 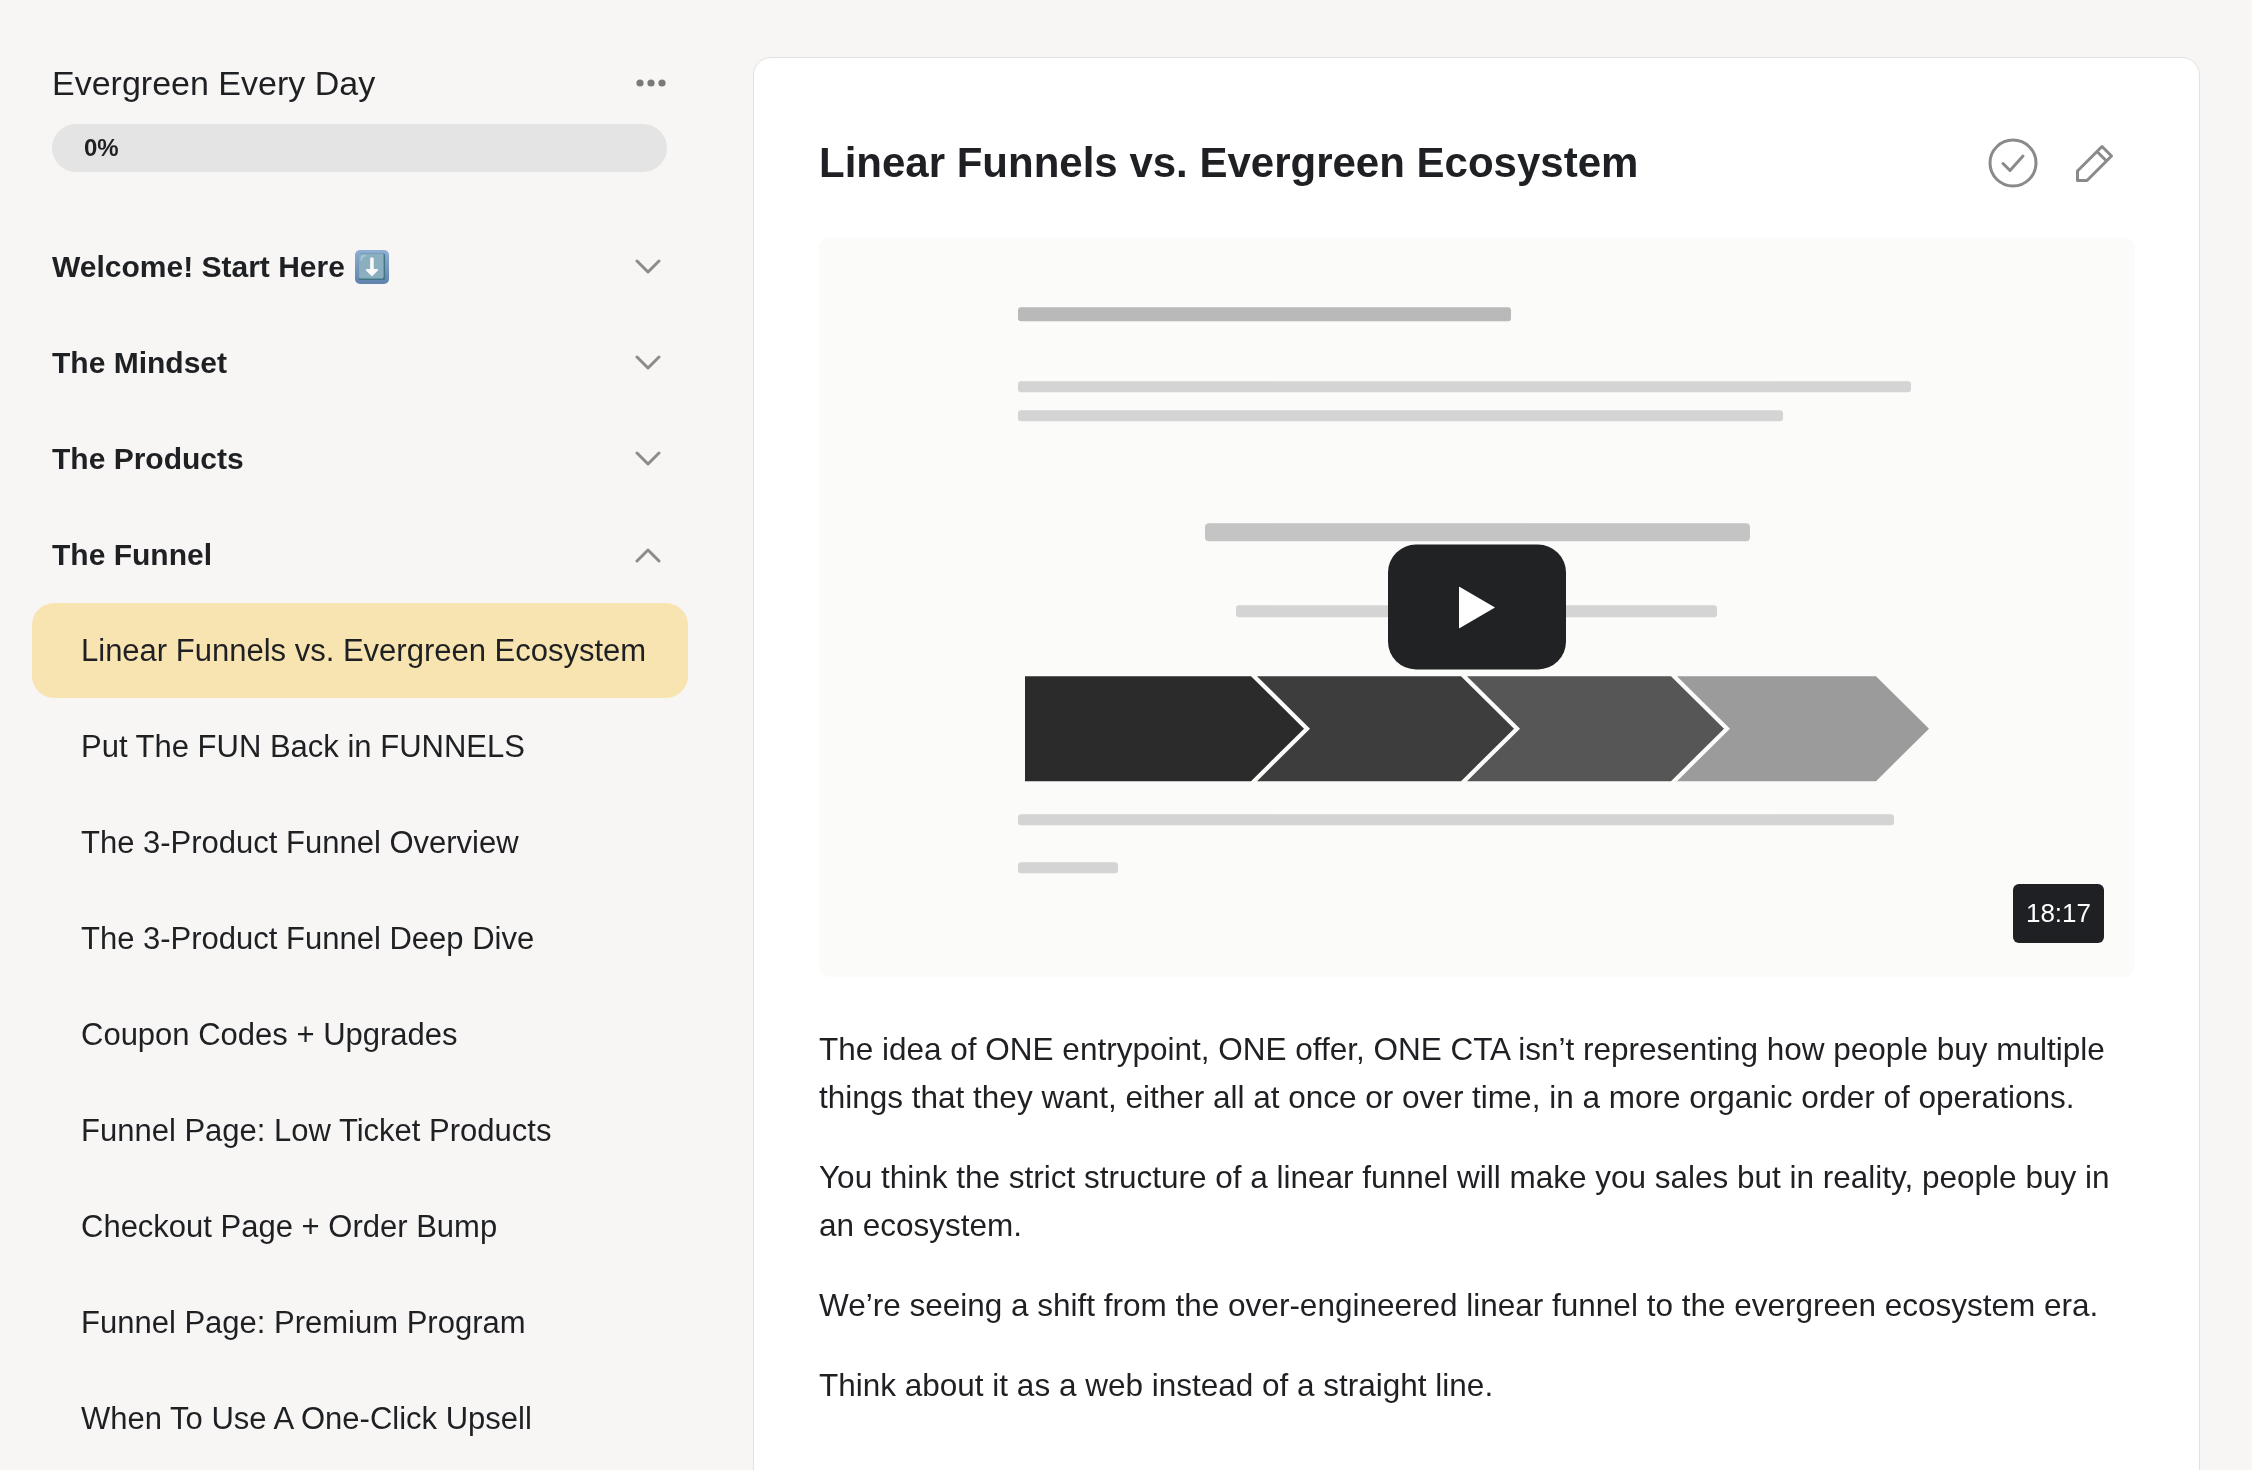 I want to click on play-icon, so click(x=1477, y=607).